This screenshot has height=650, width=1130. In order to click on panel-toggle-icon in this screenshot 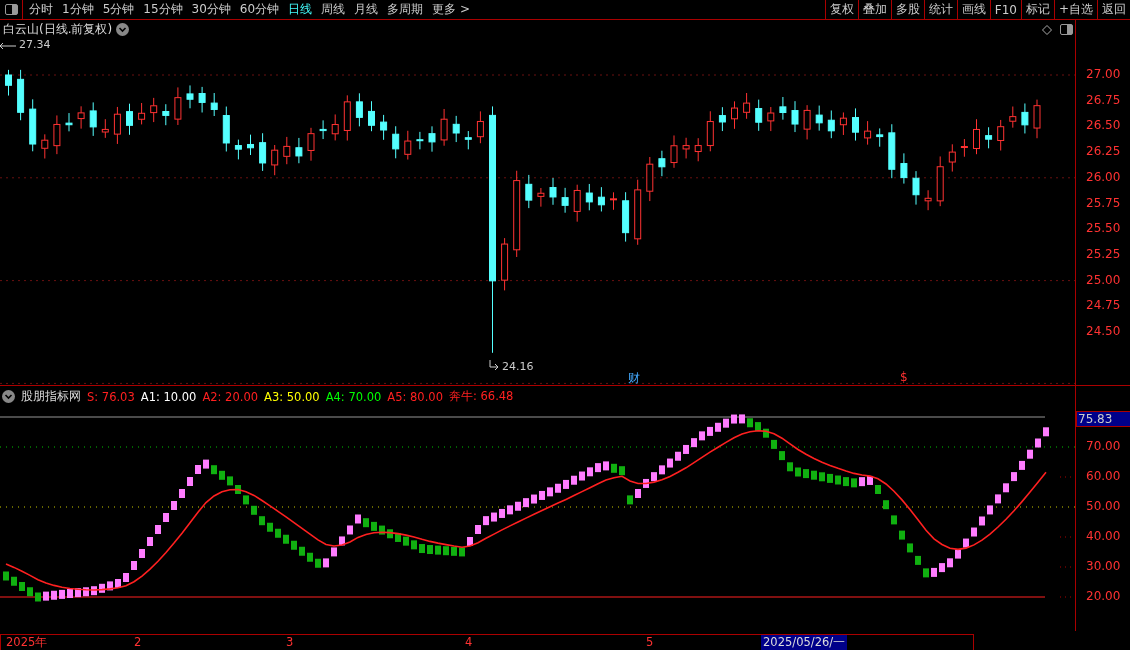, I will do `click(1066, 29)`.